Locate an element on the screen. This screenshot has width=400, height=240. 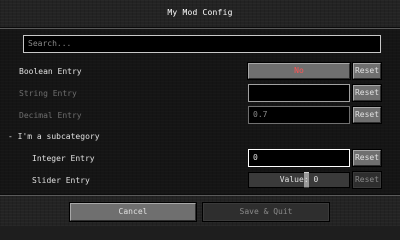
slider-value-text: Value: 0 is located at coordinates (299, 179).